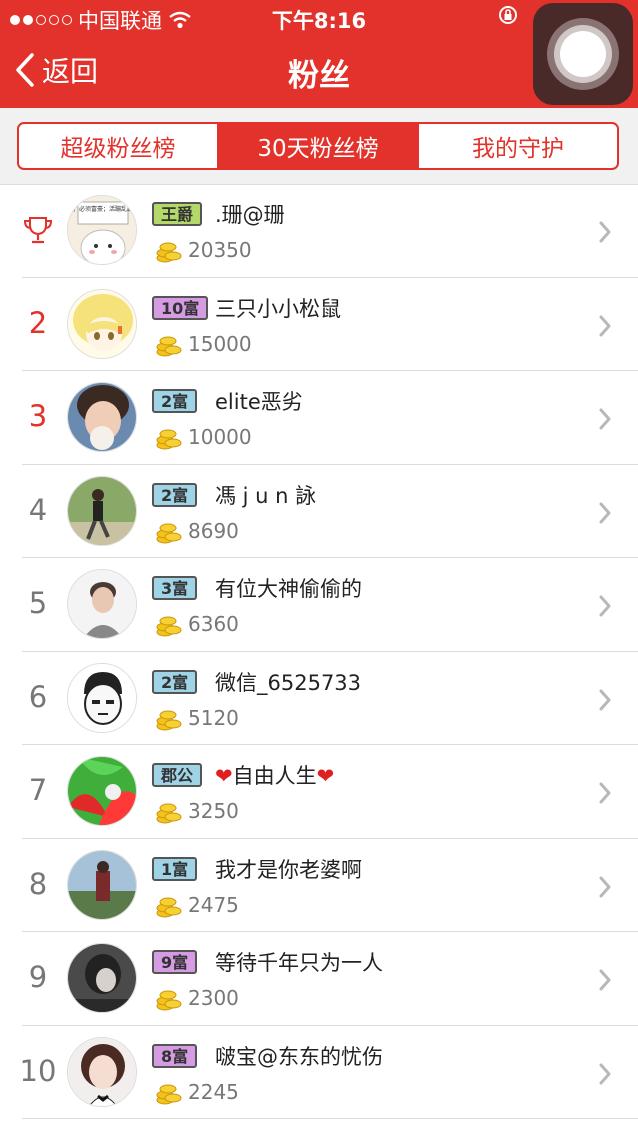 The width and height of the screenshot is (638, 1136). Describe the element at coordinates (250, 215) in the screenshot. I see `fan-name: .珊@珊` at that location.